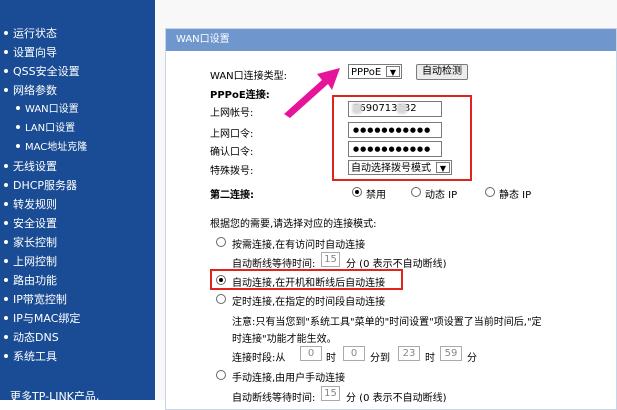 Image resolution: width=617 pixels, height=410 pixels. What do you see at coordinates (274, 264) in the screenshot?
I see `idle-label: 自动断线等待时间:` at bounding box center [274, 264].